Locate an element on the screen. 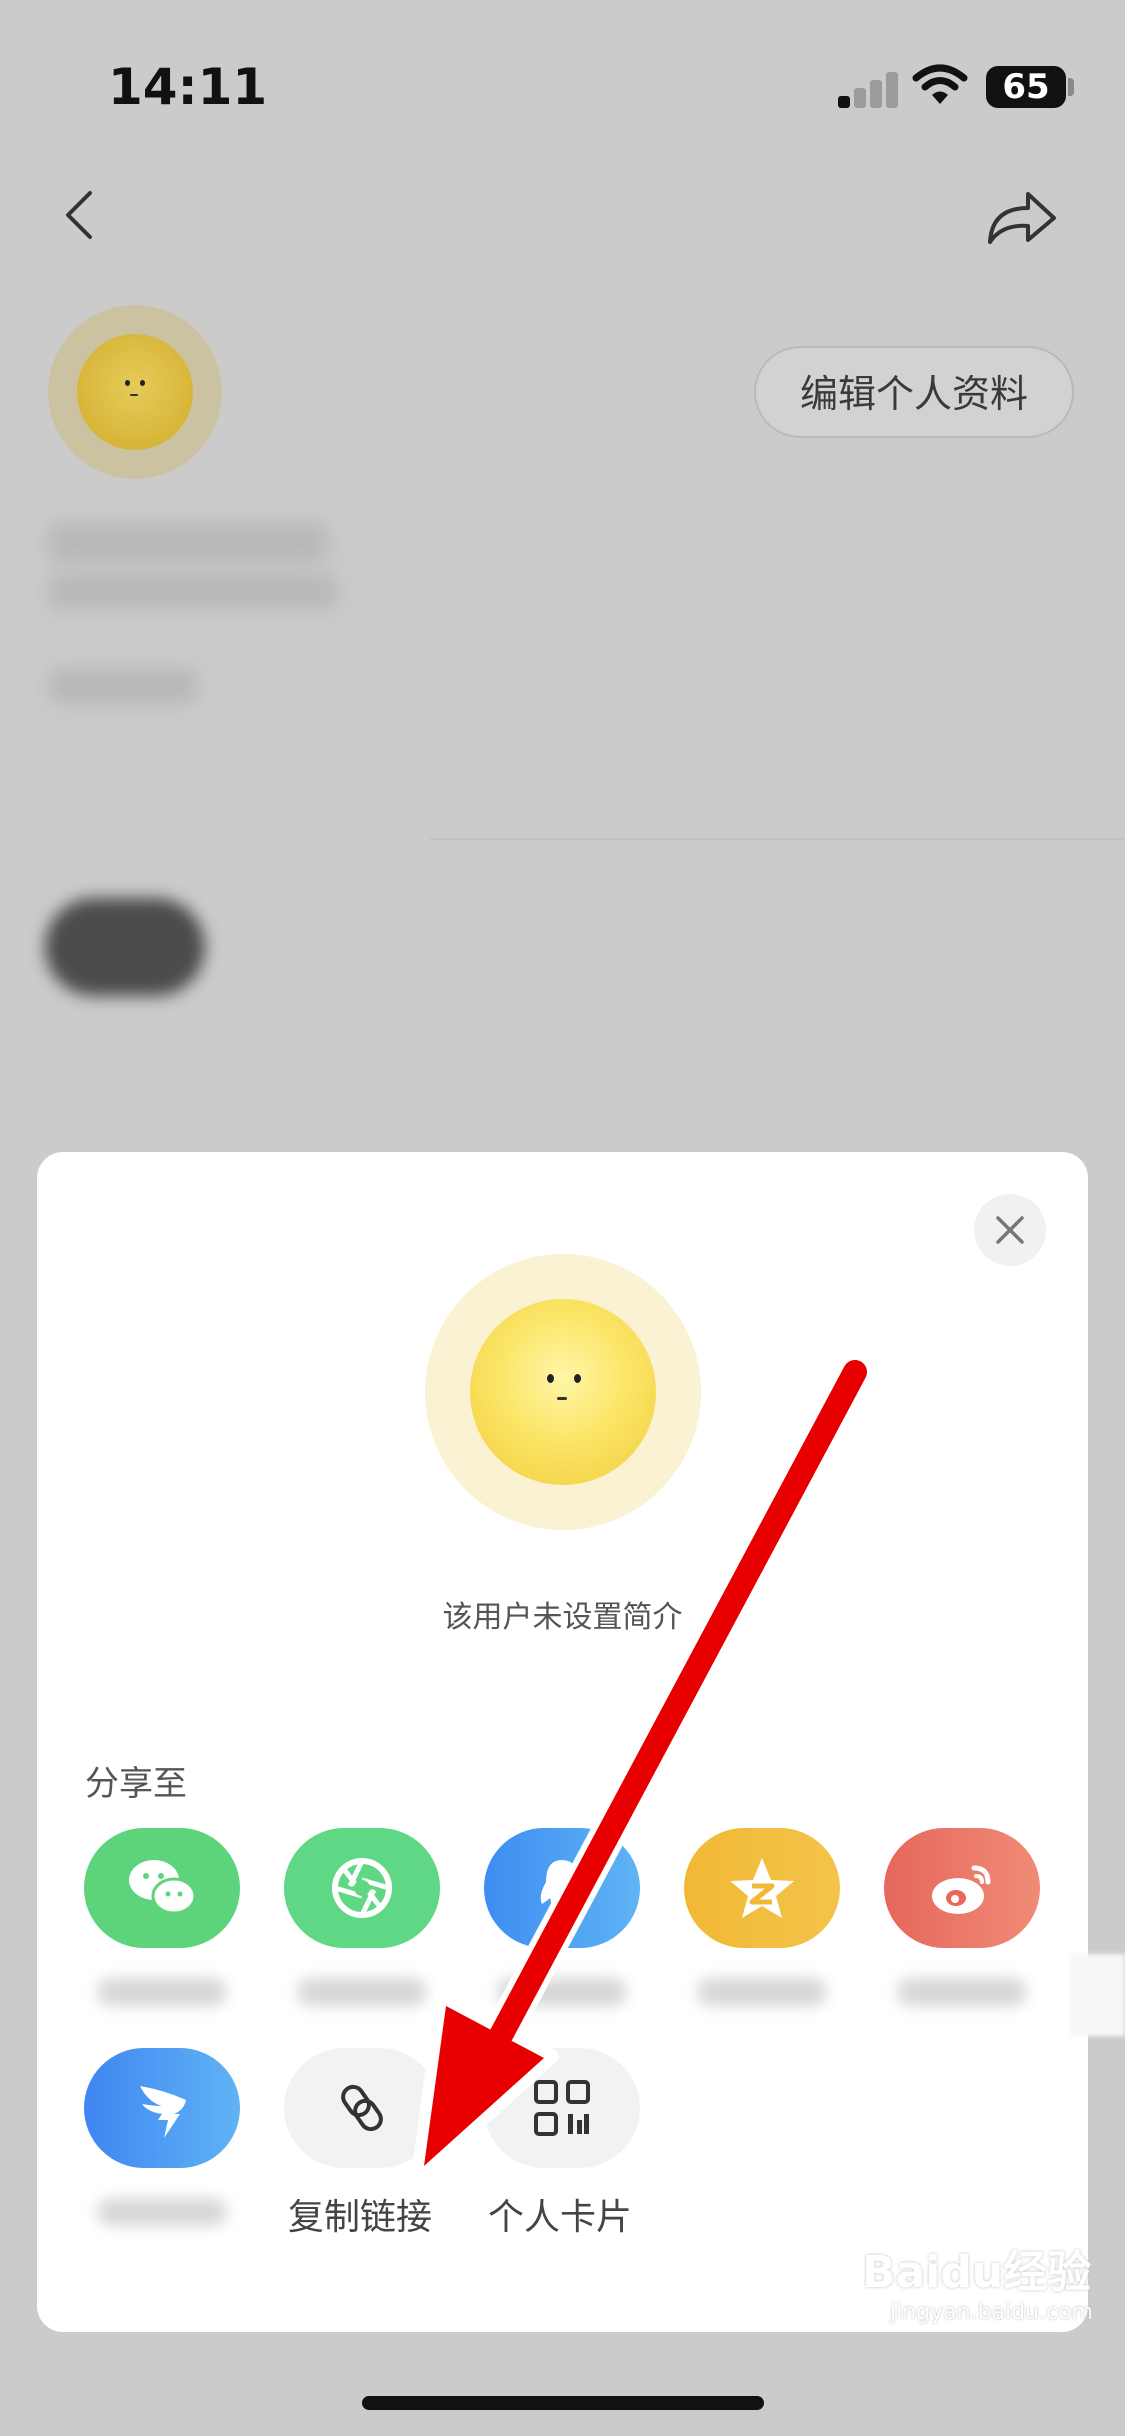 The width and height of the screenshot is (1125, 2436). home-indicator is located at coordinates (563, 2403).